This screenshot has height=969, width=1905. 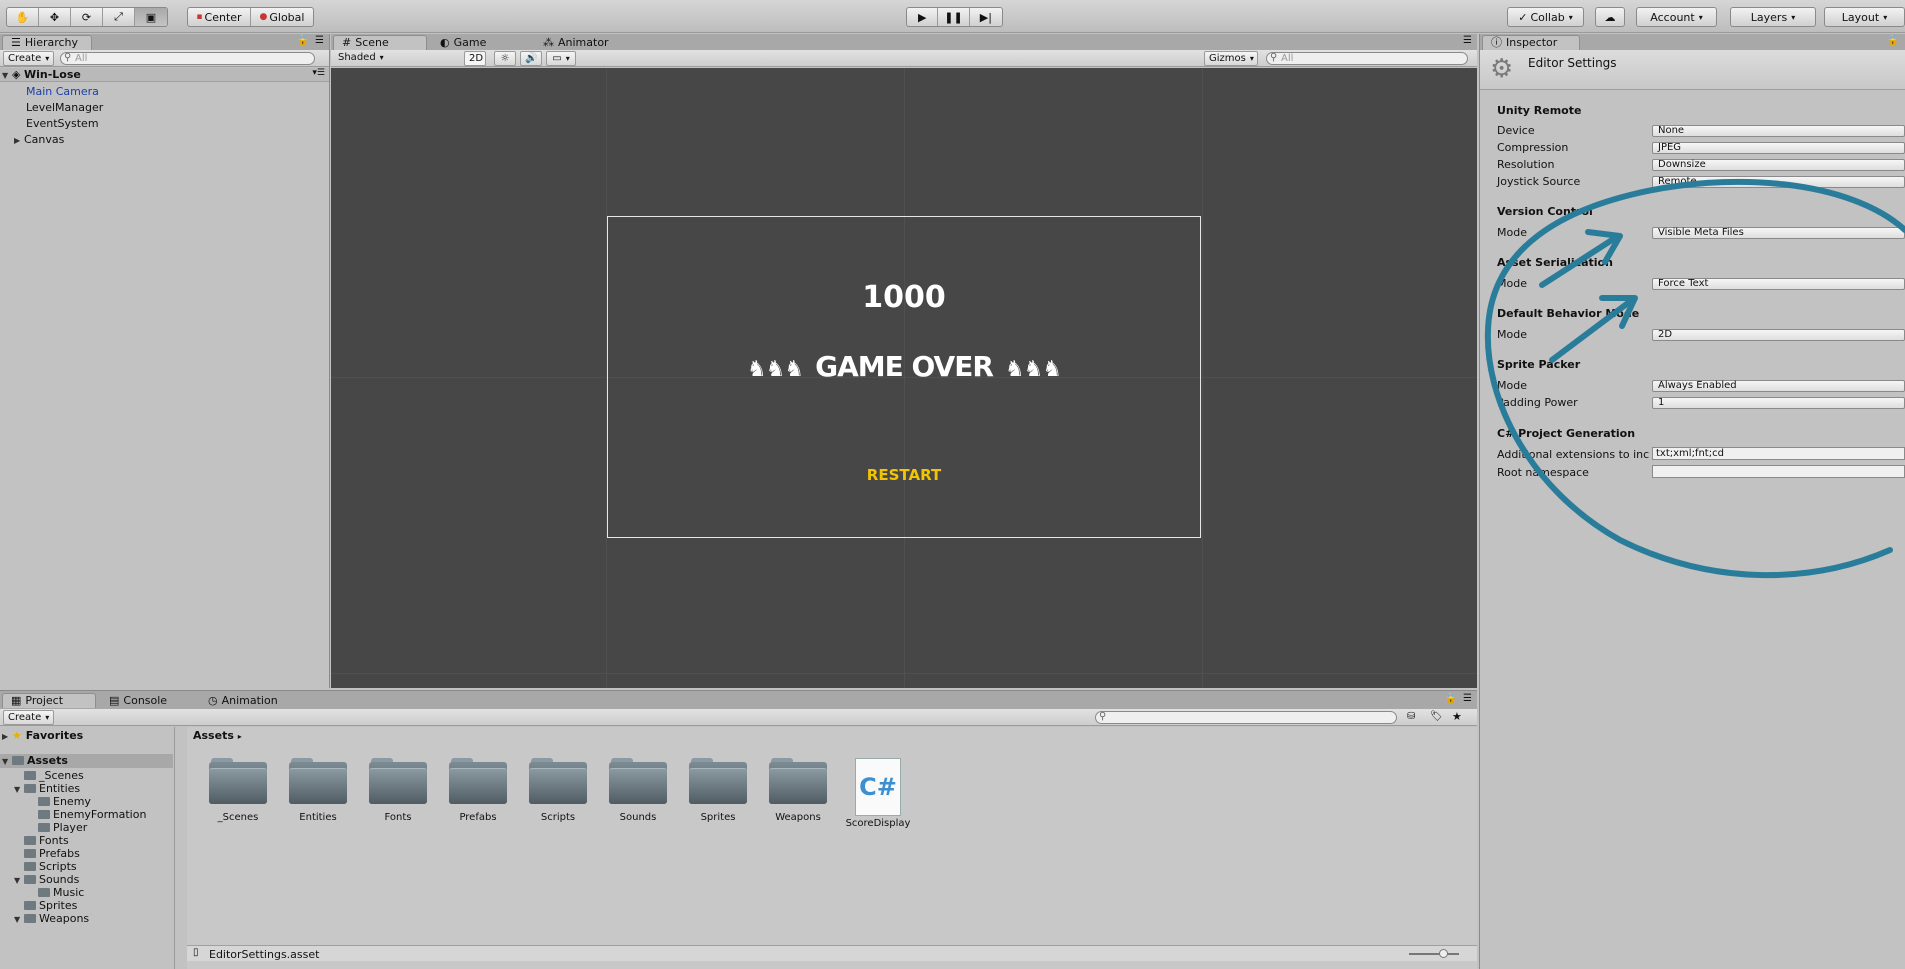 I want to click on filter-label-icon: 🏷, so click(x=1436, y=716).